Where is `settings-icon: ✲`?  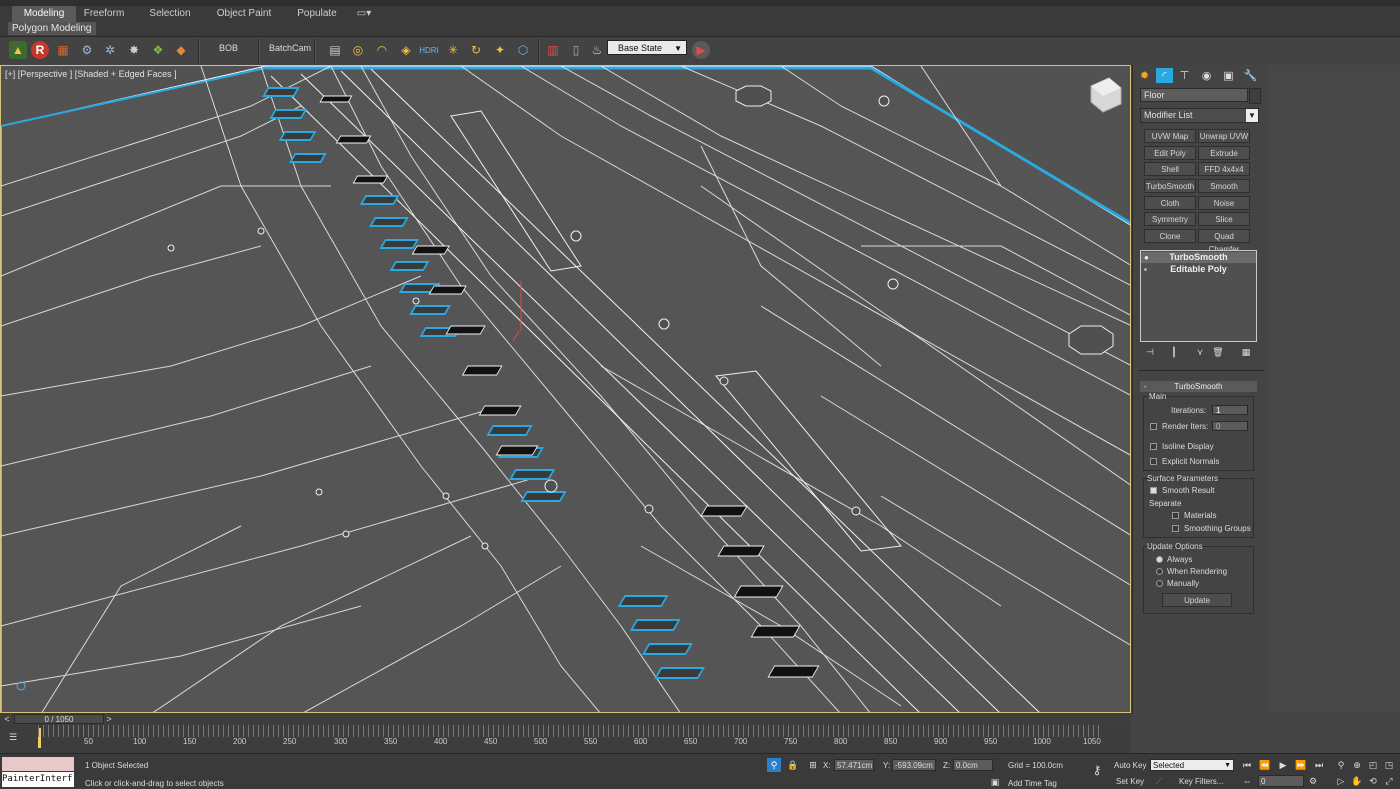
settings-icon: ✲ is located at coordinates (110, 50).